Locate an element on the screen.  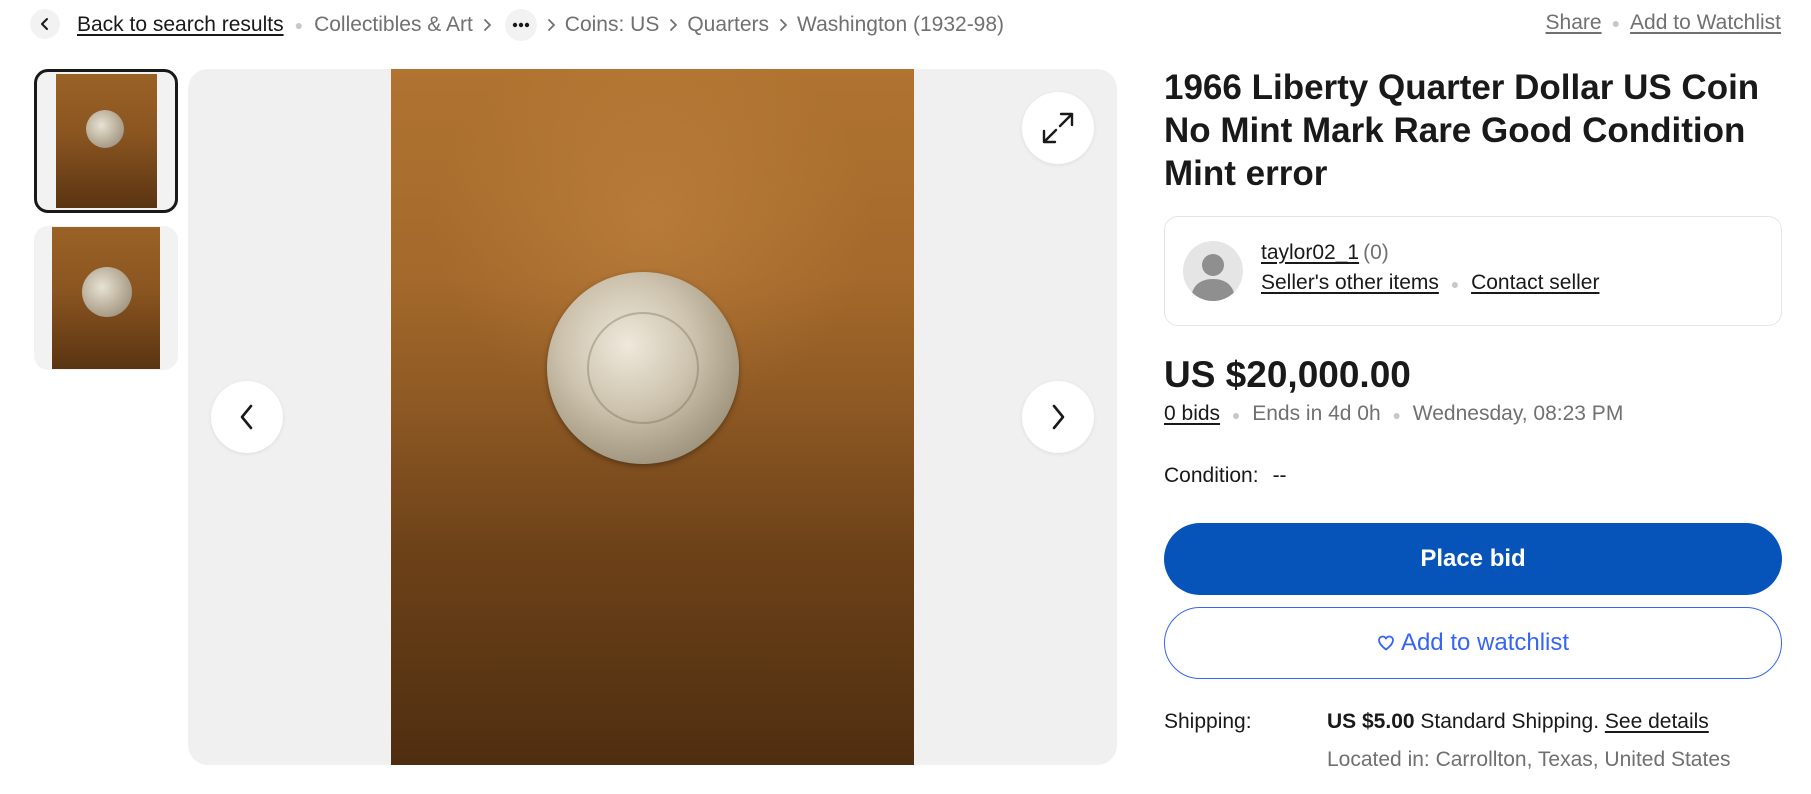
breadcrumb-item-washington: Washington (1932-98) is located at coordinates (900, 25).